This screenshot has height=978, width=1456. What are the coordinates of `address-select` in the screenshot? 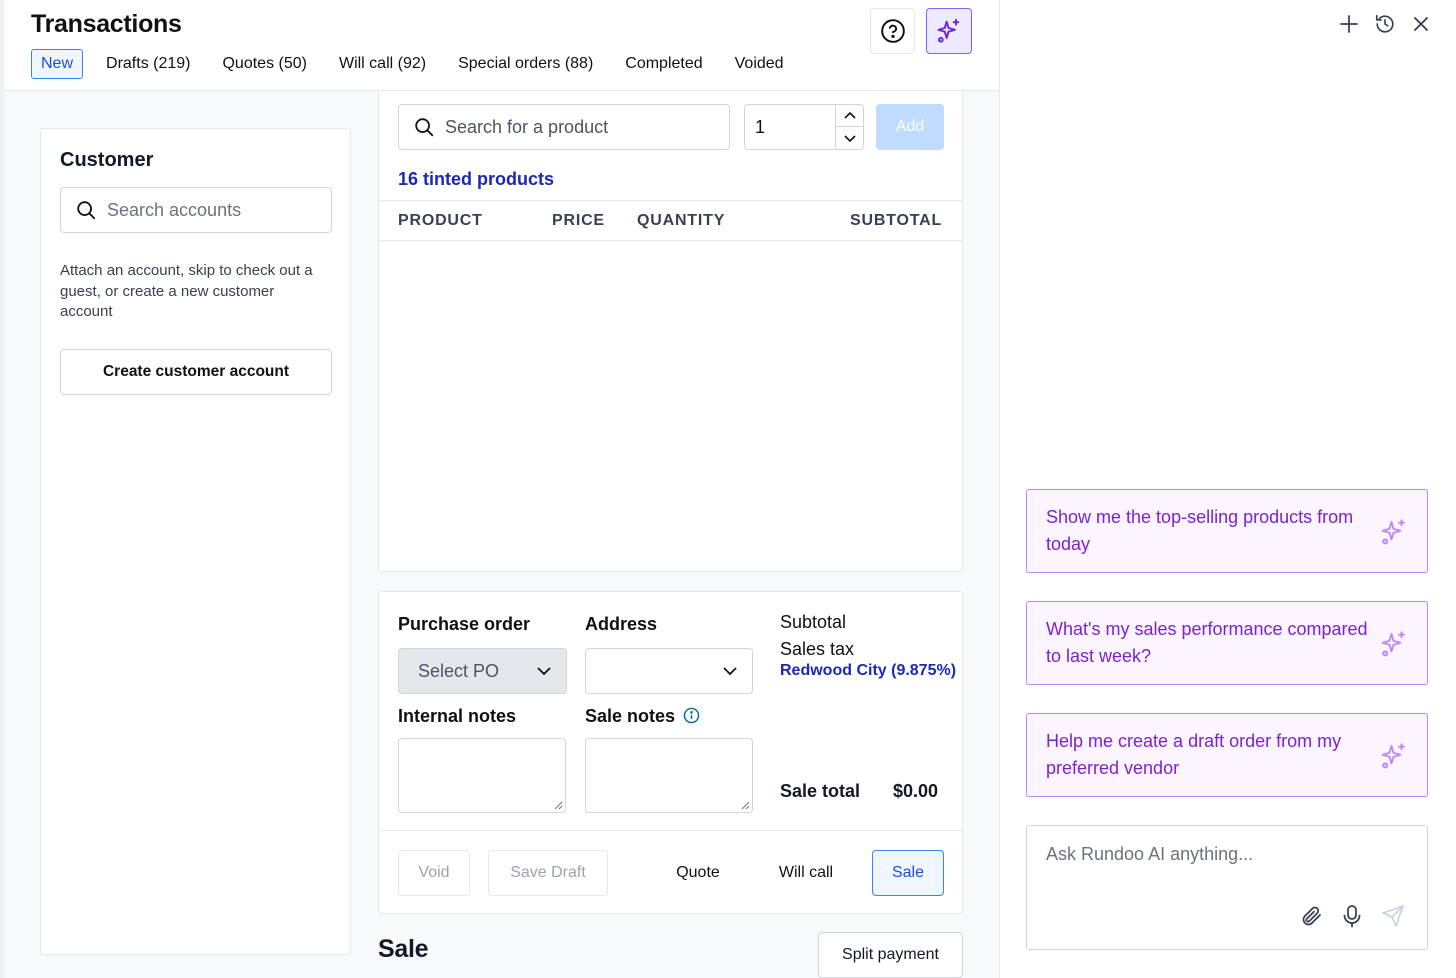 It's located at (669, 671).